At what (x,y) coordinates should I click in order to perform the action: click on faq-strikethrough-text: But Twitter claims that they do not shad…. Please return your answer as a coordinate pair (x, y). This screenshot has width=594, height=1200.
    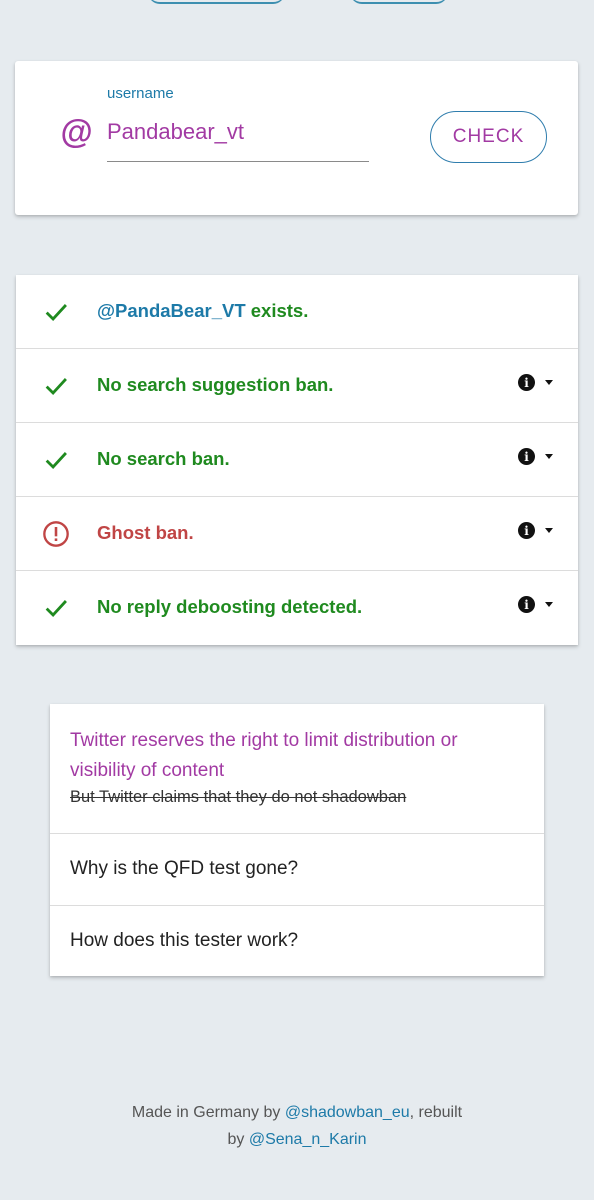
    Looking at the image, I should click on (238, 797).